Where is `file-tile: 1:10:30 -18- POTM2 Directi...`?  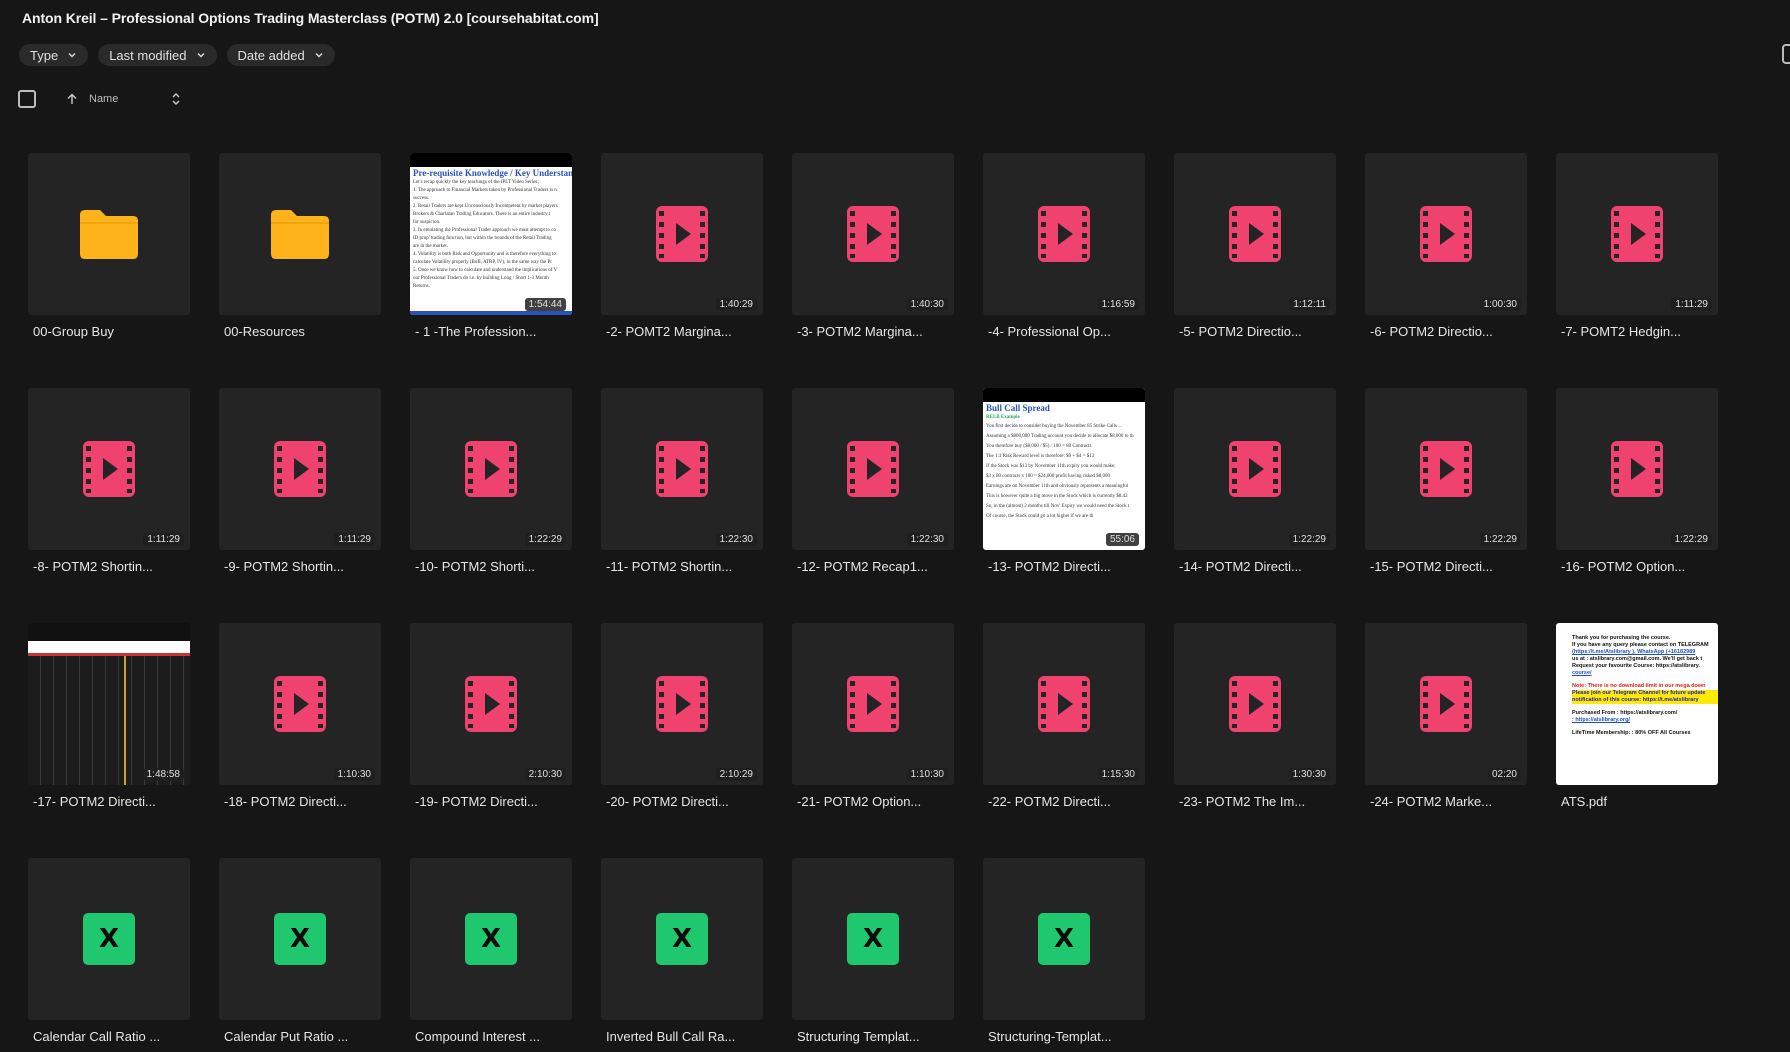 file-tile: 1:10:30 -18- POTM2 Directi... is located at coordinates (300, 716).